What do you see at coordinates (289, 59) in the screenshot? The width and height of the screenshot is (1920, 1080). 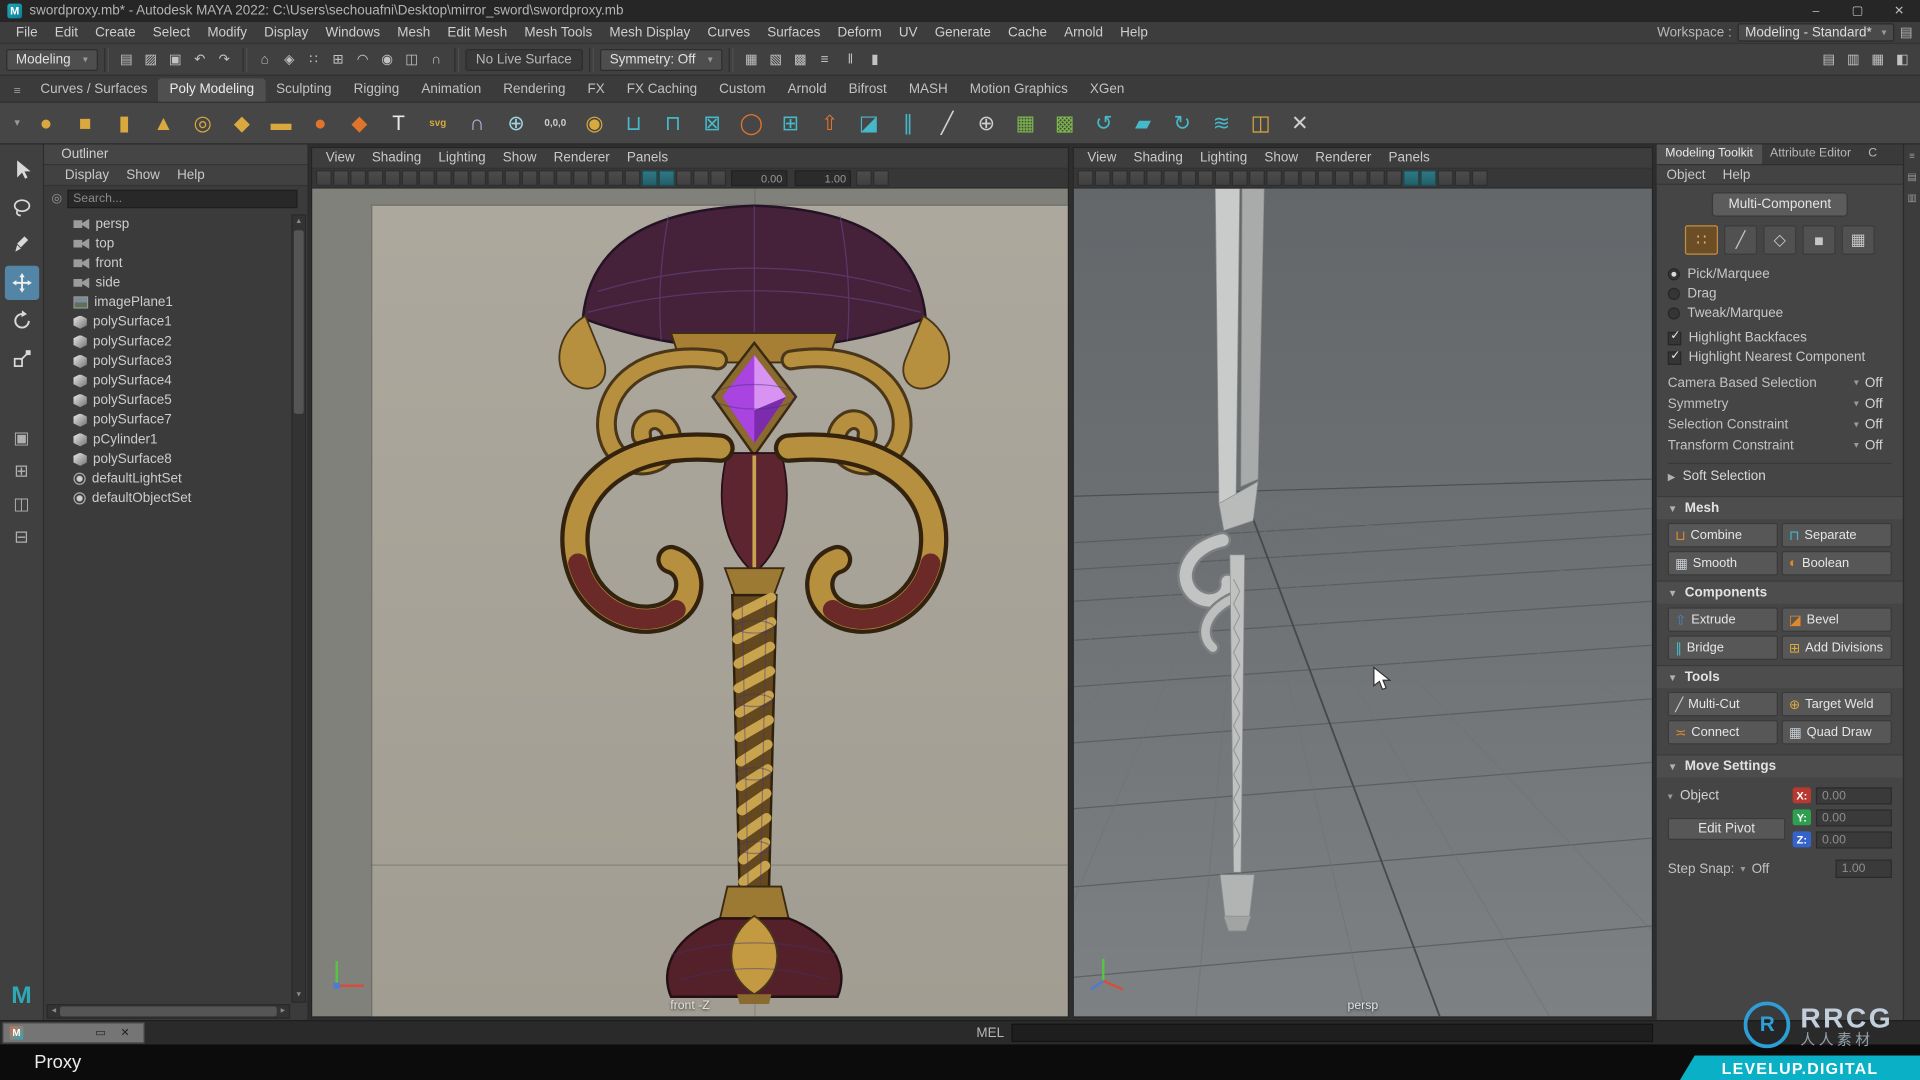 I see `select-by-object-icon: ◈` at bounding box center [289, 59].